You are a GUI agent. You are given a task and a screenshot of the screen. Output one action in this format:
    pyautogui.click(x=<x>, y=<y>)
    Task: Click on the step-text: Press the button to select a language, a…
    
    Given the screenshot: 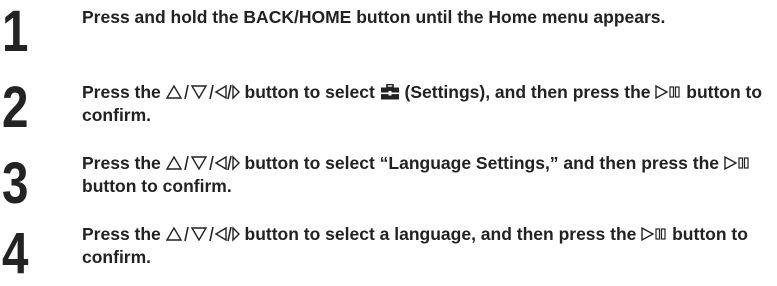 What is the action you would take?
    pyautogui.click(x=427, y=246)
    